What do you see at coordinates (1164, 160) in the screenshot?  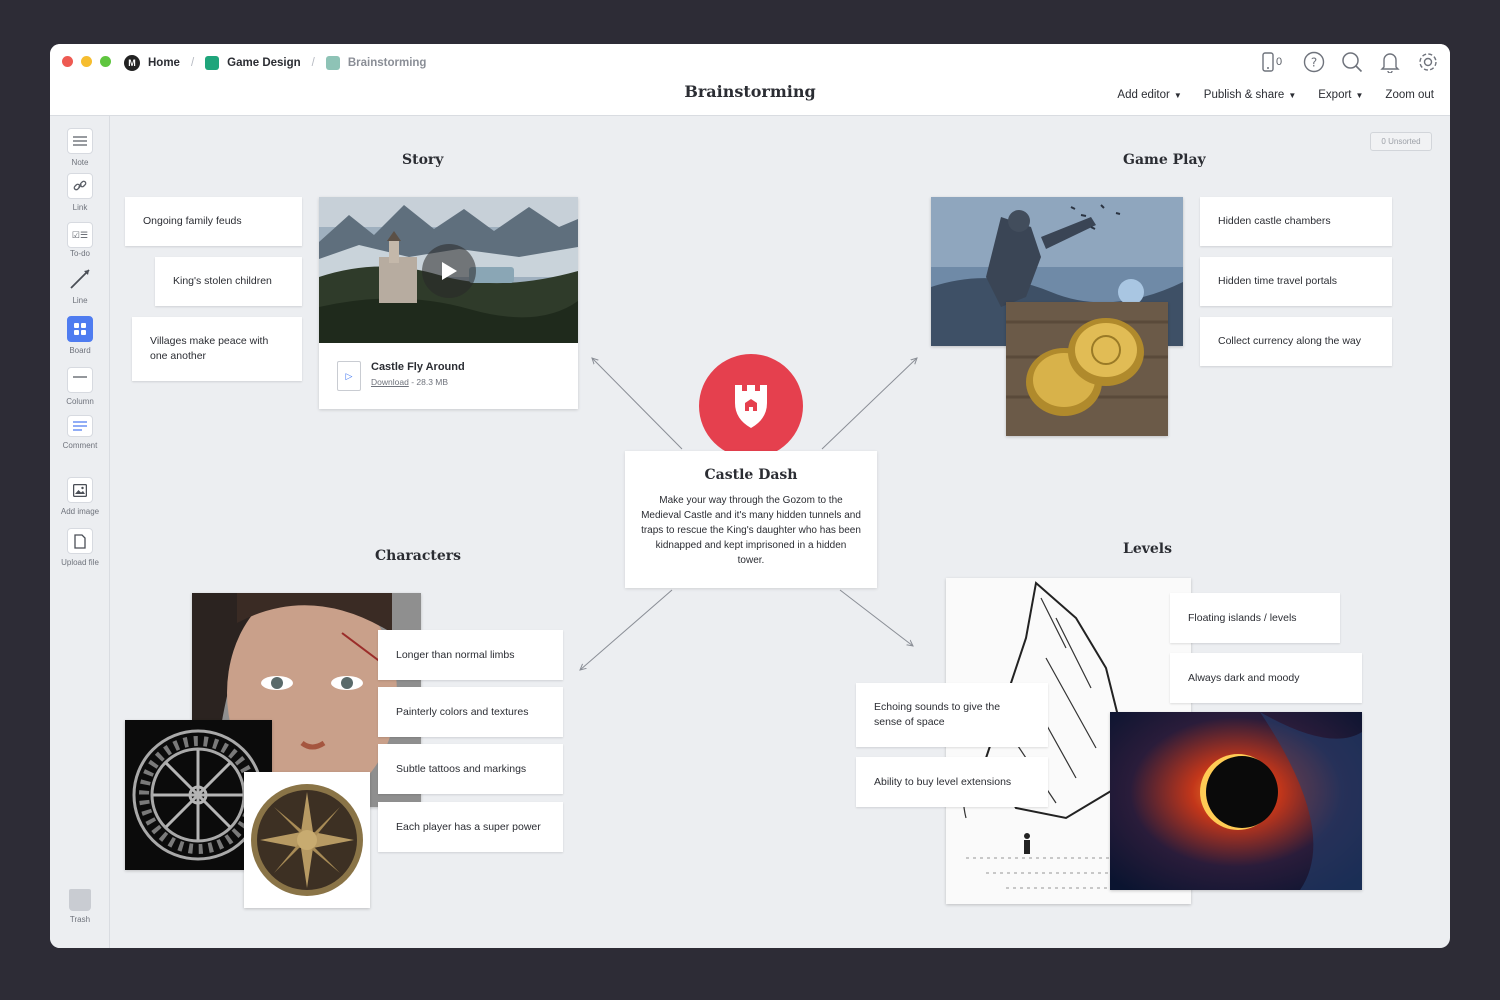 I see `section-title-gameplay: Game Play` at bounding box center [1164, 160].